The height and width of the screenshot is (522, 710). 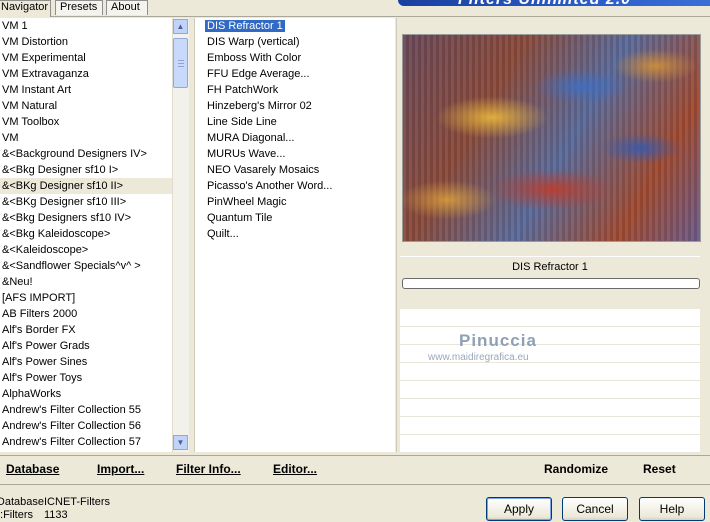 I want to click on watermark-site: www.maidiregrafica.eu, so click(x=478, y=357).